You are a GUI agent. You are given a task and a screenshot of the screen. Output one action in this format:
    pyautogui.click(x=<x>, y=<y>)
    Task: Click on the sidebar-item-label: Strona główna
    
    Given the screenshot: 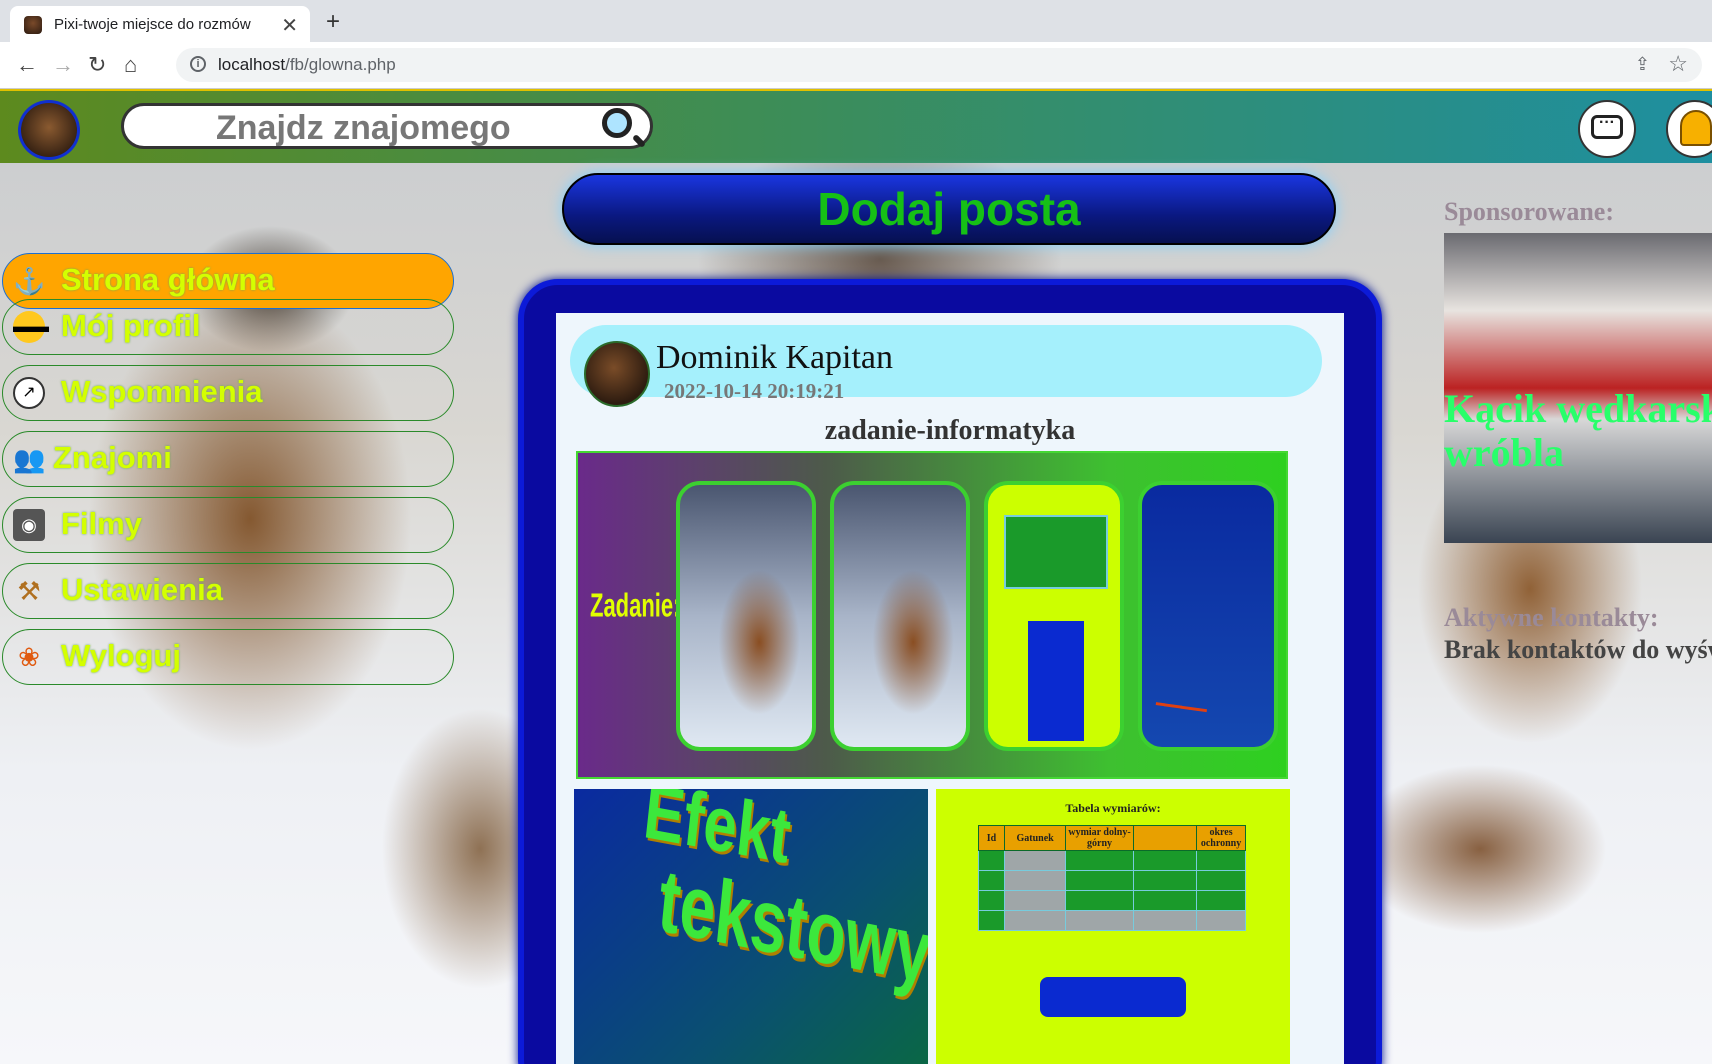 What is the action you would take?
    pyautogui.click(x=168, y=279)
    